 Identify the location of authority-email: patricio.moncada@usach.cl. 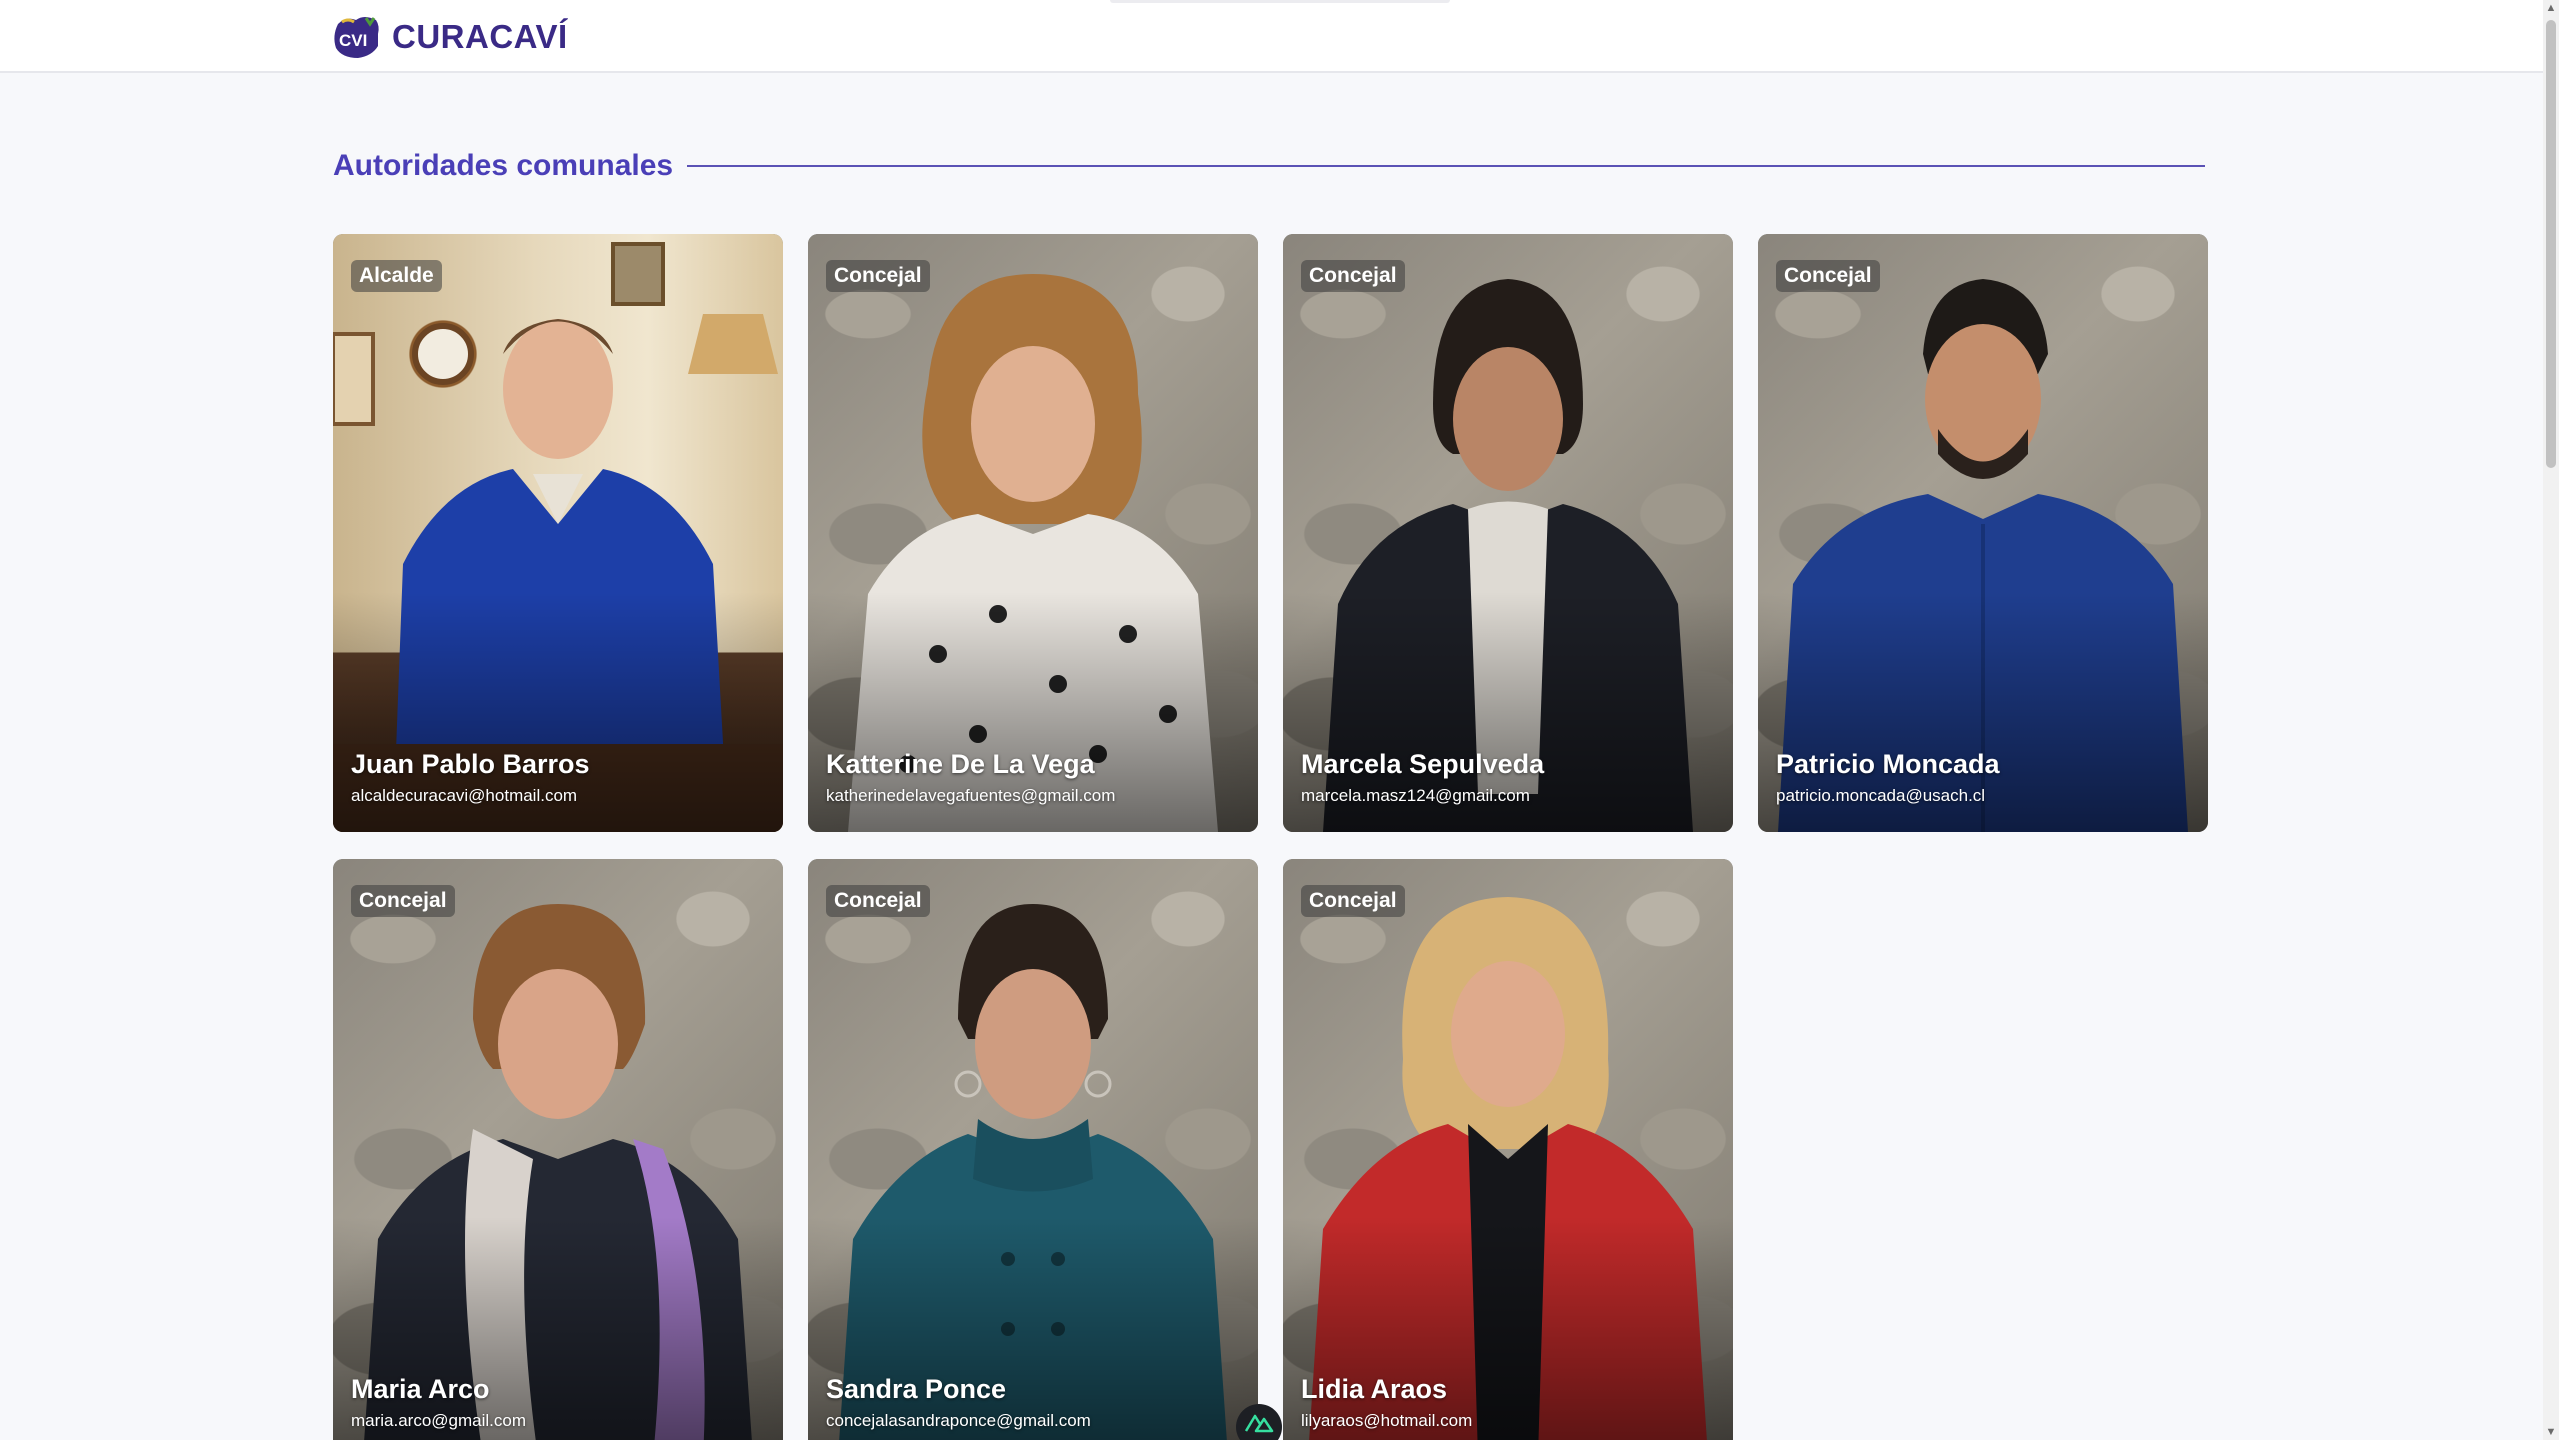
(1880, 796).